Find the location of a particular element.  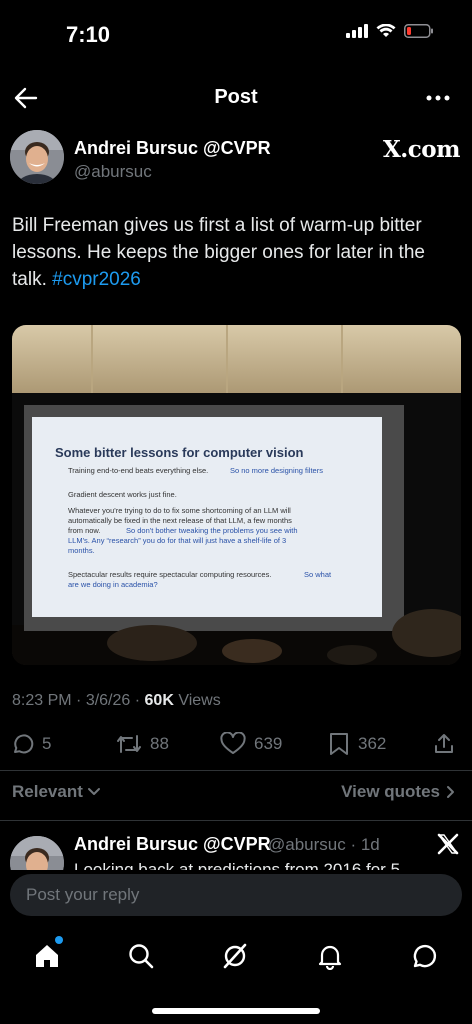

slide-line-4c: are we doing in academia? is located at coordinates (113, 584).